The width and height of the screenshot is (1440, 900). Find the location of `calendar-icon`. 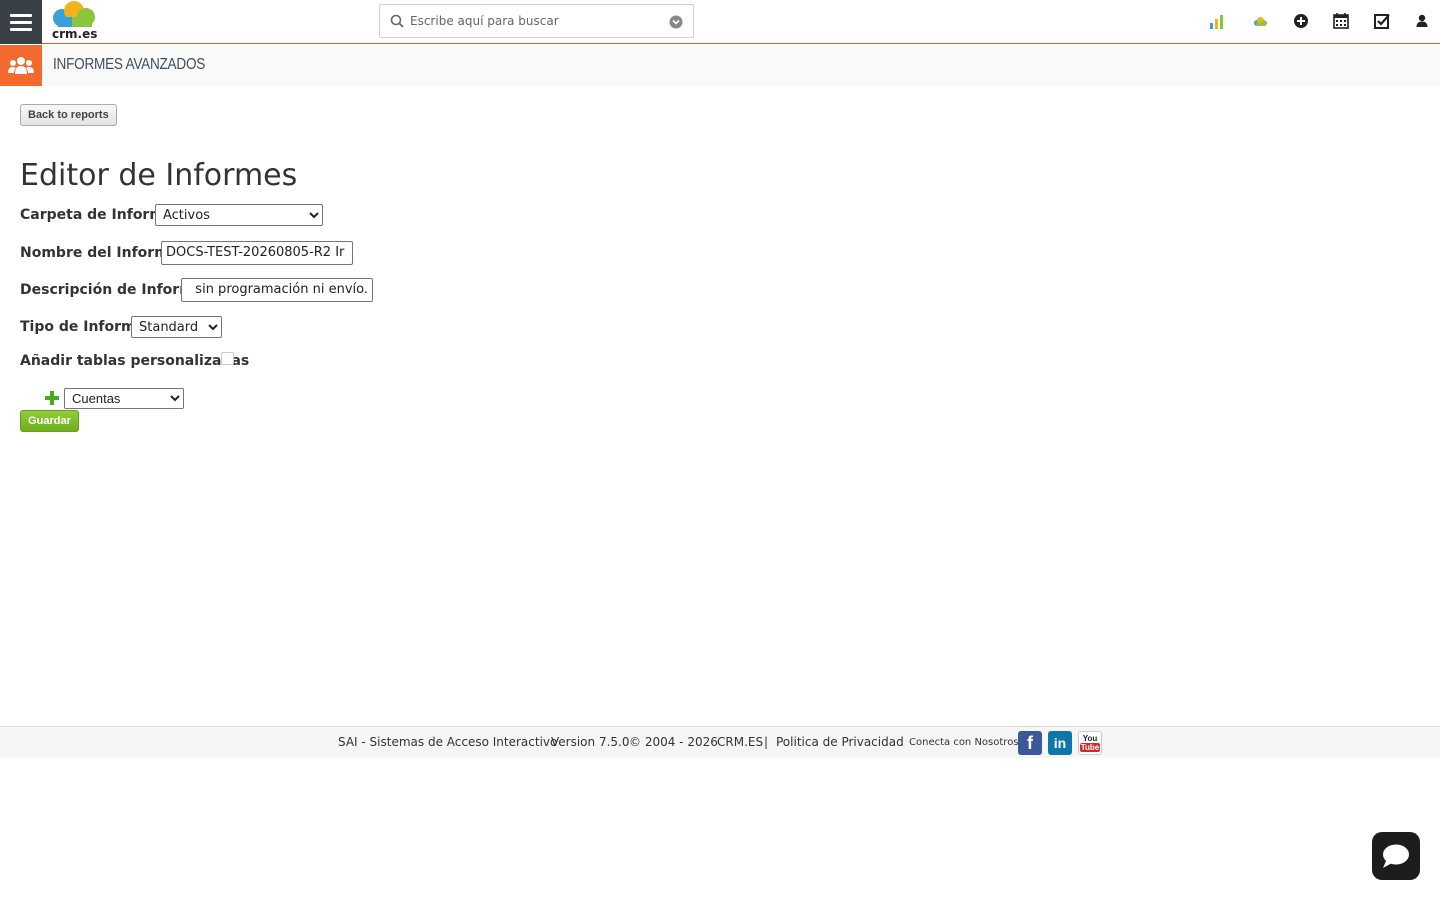

calendar-icon is located at coordinates (1341, 21).